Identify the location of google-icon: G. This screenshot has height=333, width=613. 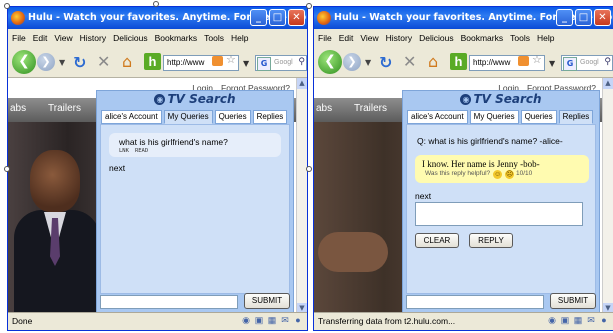
(264, 64).